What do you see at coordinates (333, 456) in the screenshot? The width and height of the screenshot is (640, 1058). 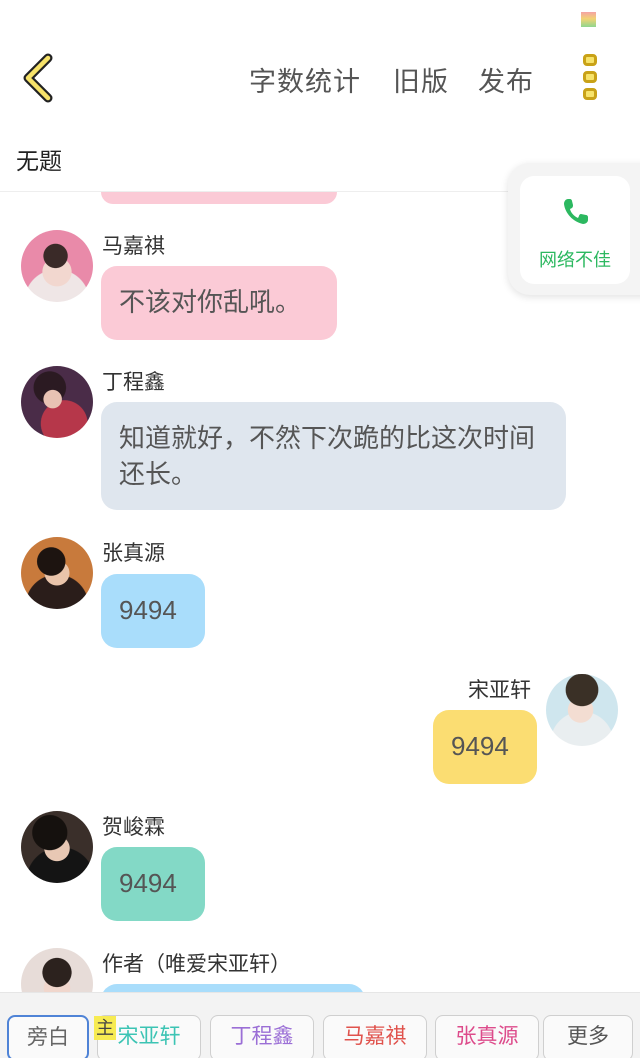 I see `message-bubble: 知道就好，不然下次跪的比这次时间还长。` at bounding box center [333, 456].